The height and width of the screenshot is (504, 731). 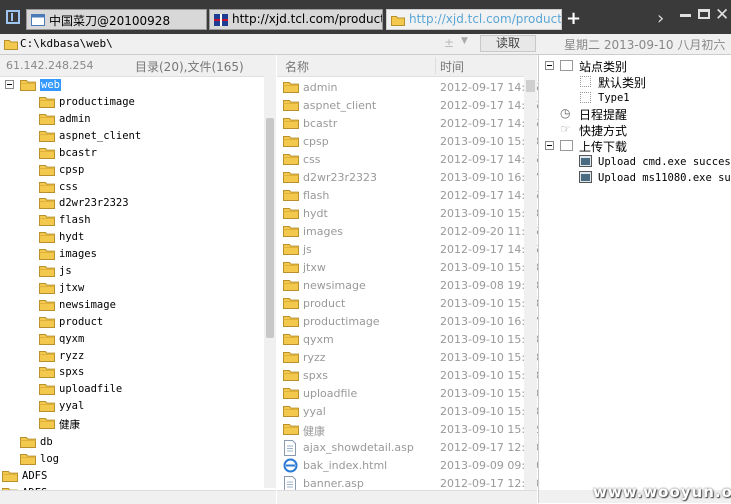 I want to click on chevron-right-icon: ›, so click(x=660, y=18).